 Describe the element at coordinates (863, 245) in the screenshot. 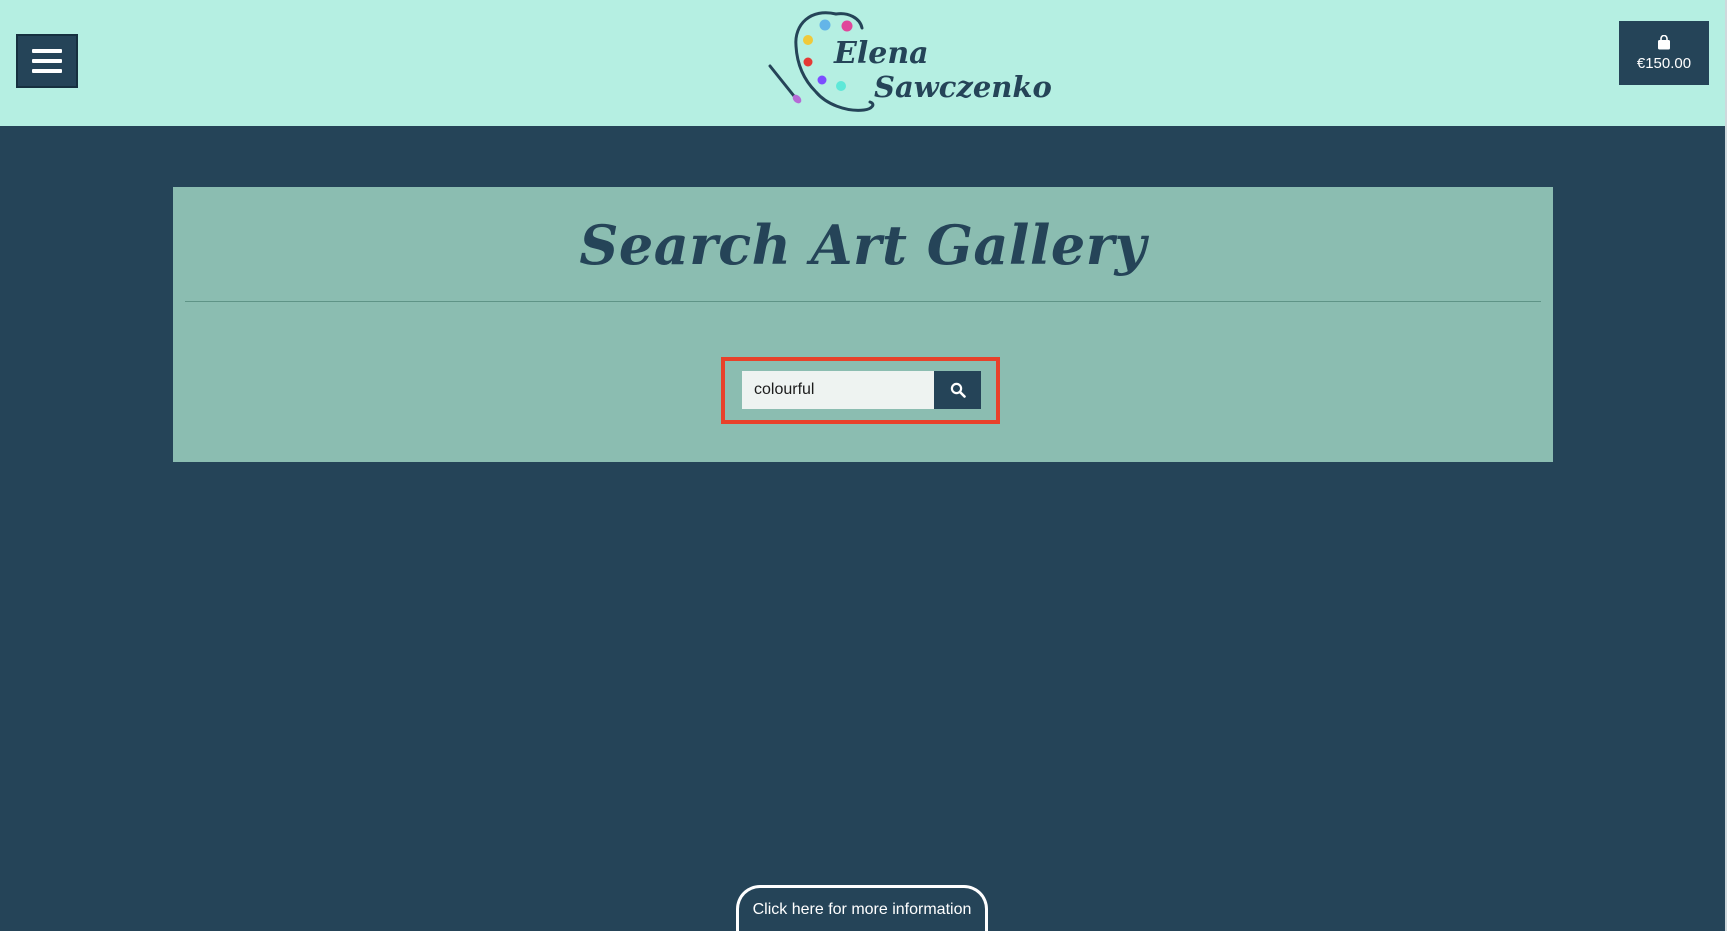

I see `page-title: Search Art Gallery` at that location.